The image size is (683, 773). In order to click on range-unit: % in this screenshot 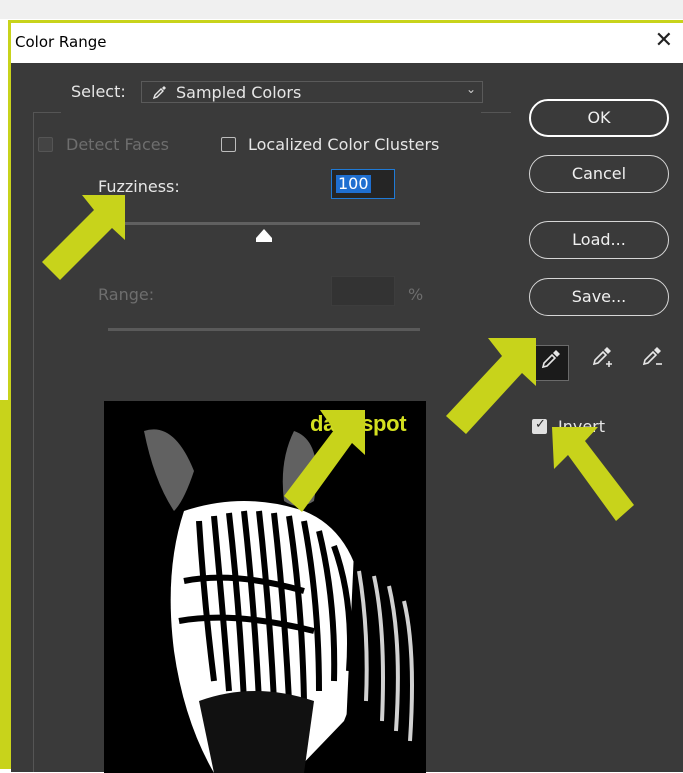, I will do `click(416, 294)`.